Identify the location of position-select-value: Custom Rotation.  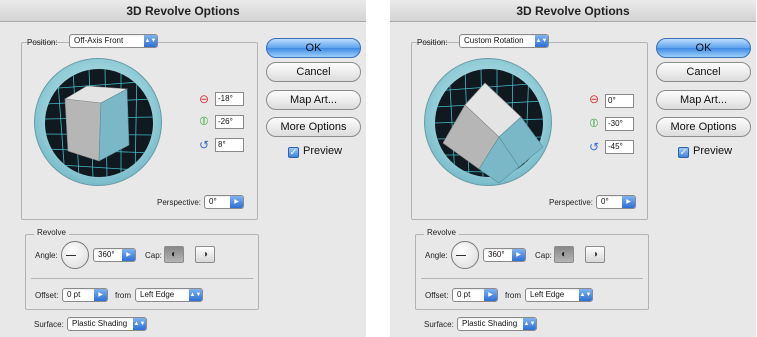
(494, 40).